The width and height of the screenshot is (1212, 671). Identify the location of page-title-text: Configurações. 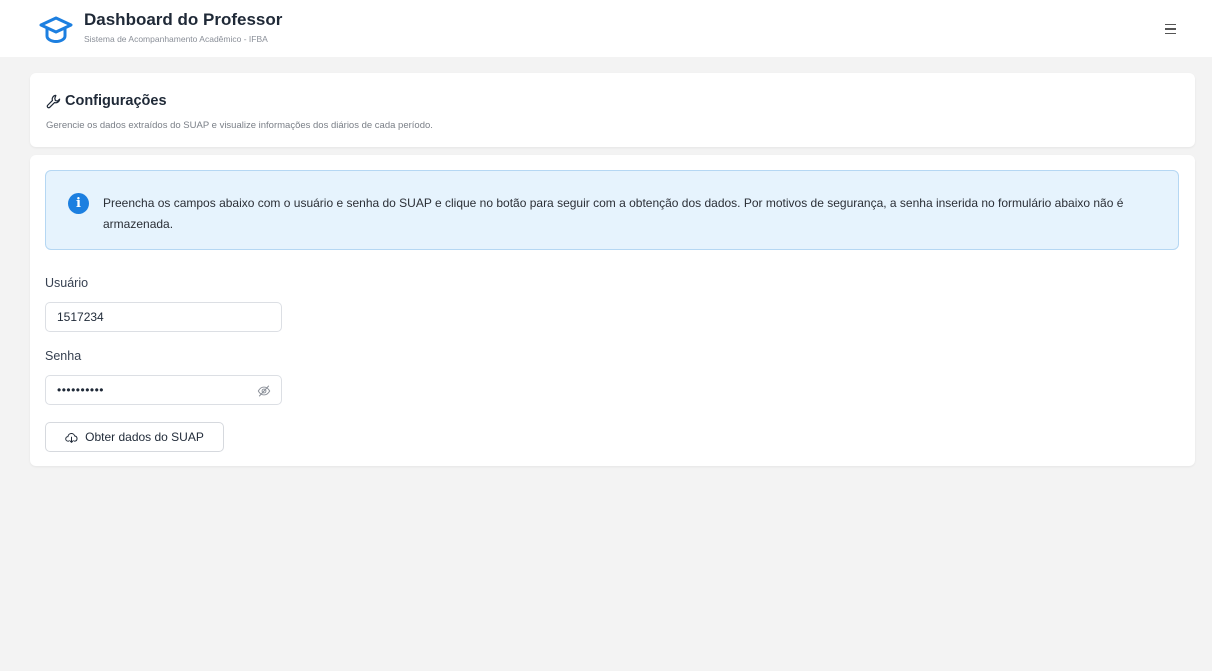
(116, 101).